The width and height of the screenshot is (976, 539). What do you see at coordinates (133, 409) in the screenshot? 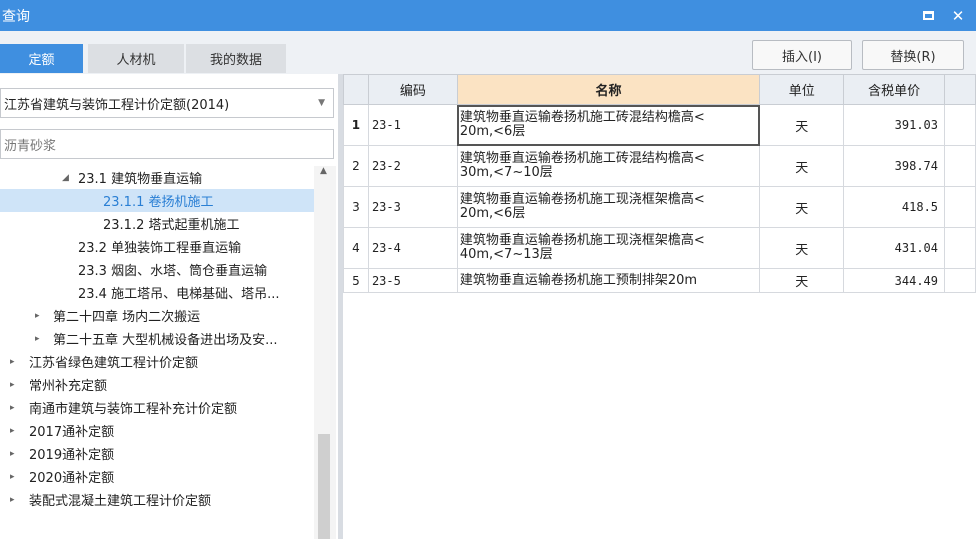
I see `tree-node-label: 南通市建筑与装饰工程补充计价定额` at bounding box center [133, 409].